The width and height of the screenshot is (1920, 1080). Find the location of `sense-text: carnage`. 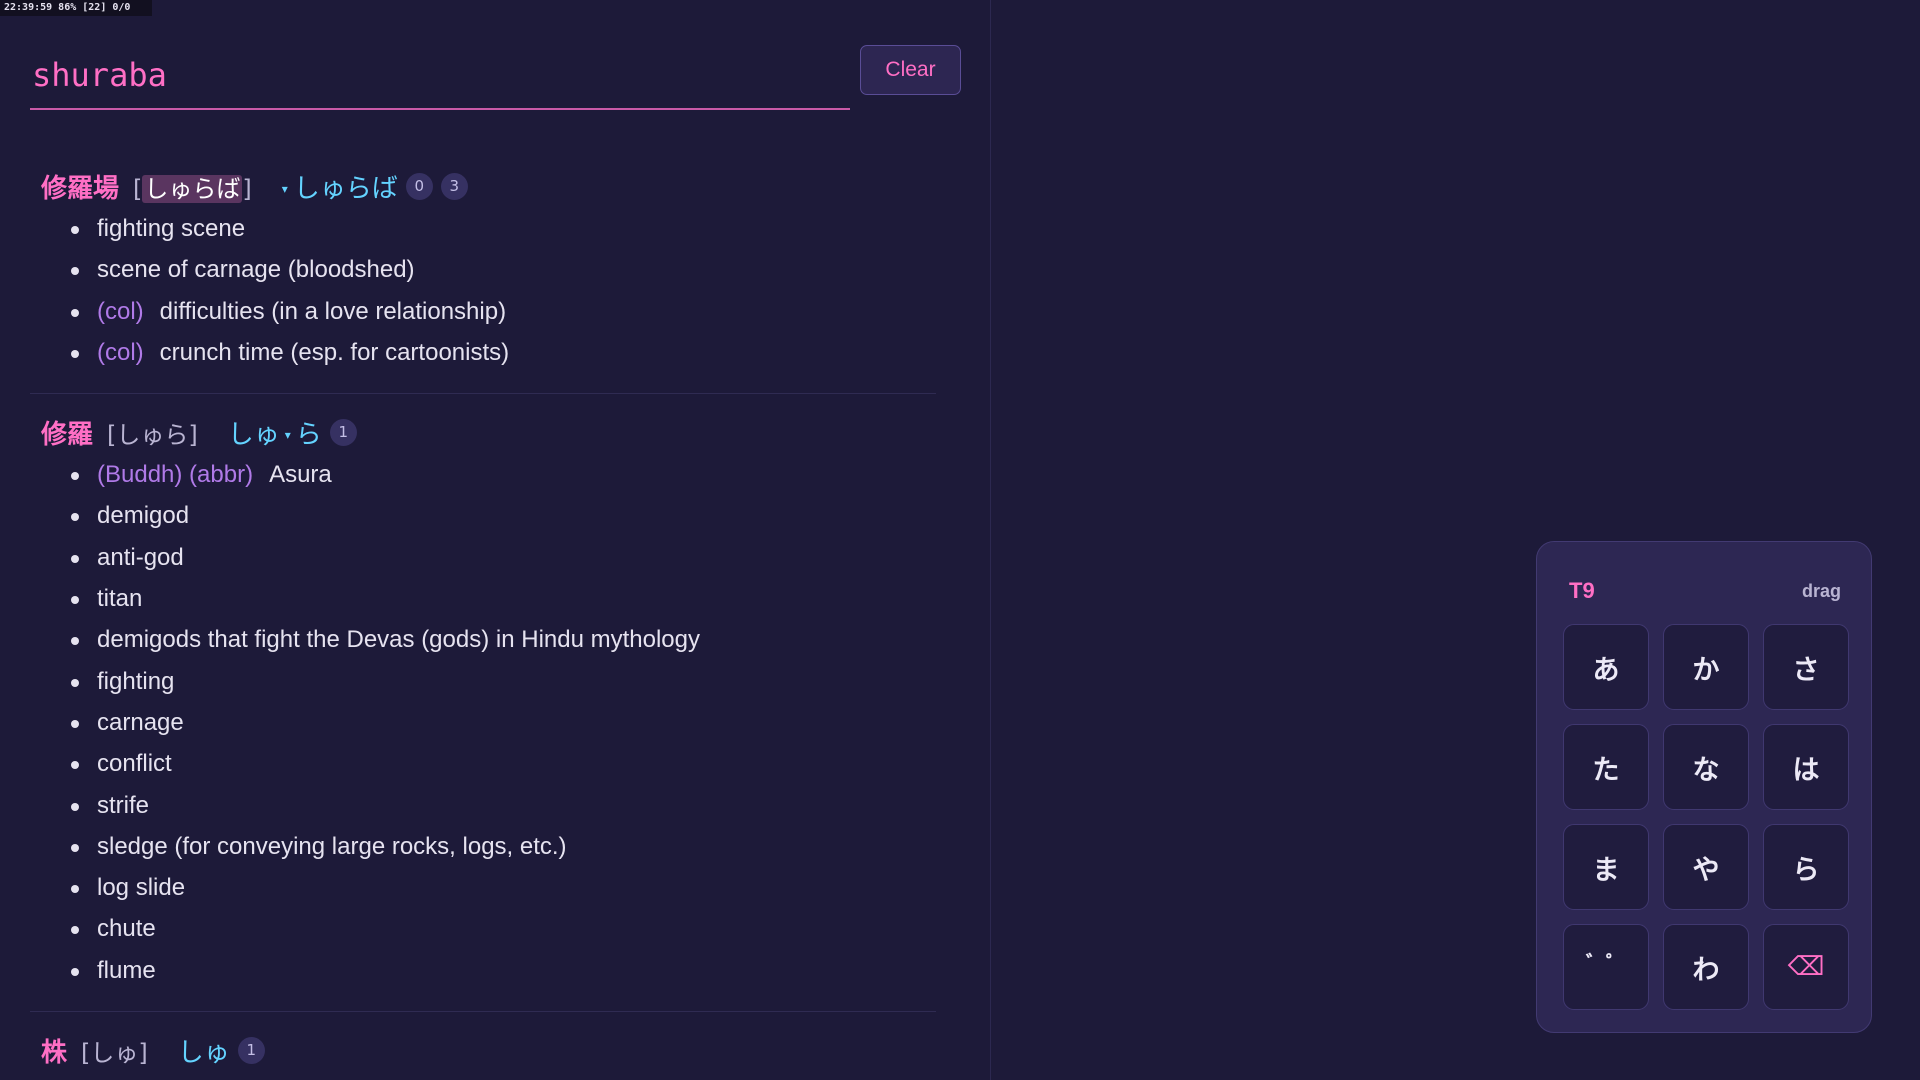

sense-text: carnage is located at coordinates (140, 722).